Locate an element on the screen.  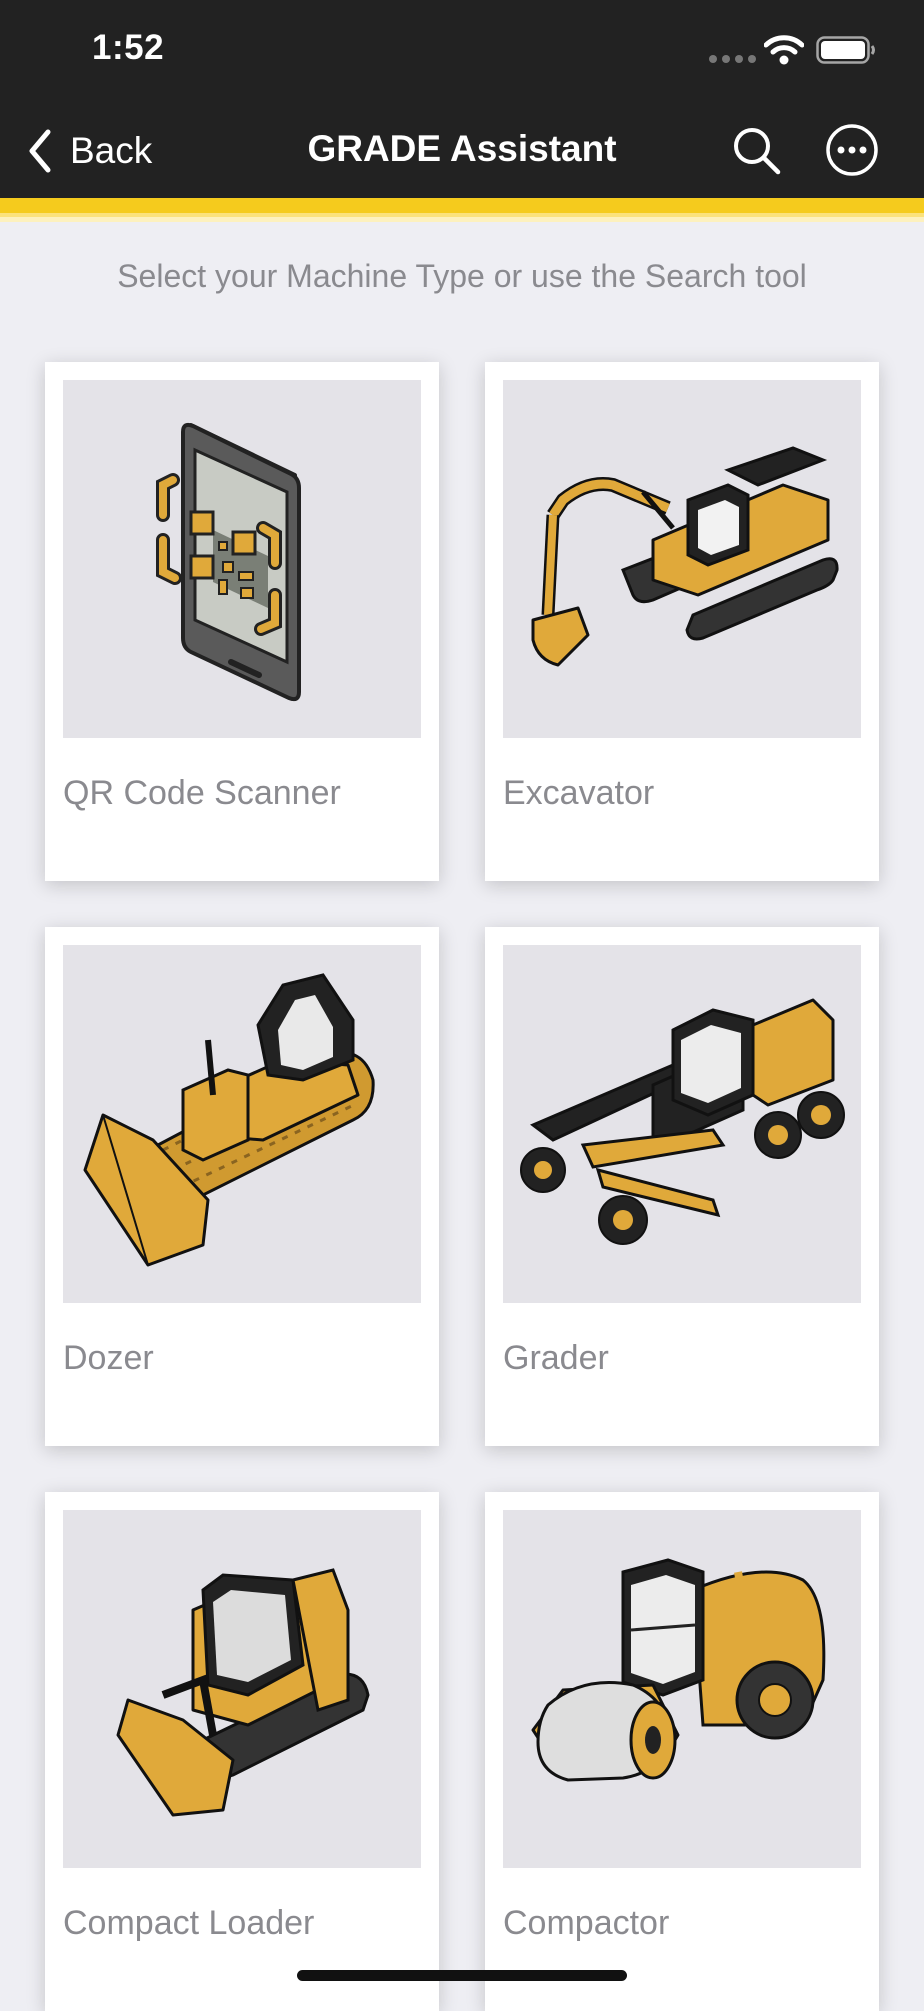
grader-icon is located at coordinates (682, 1121).